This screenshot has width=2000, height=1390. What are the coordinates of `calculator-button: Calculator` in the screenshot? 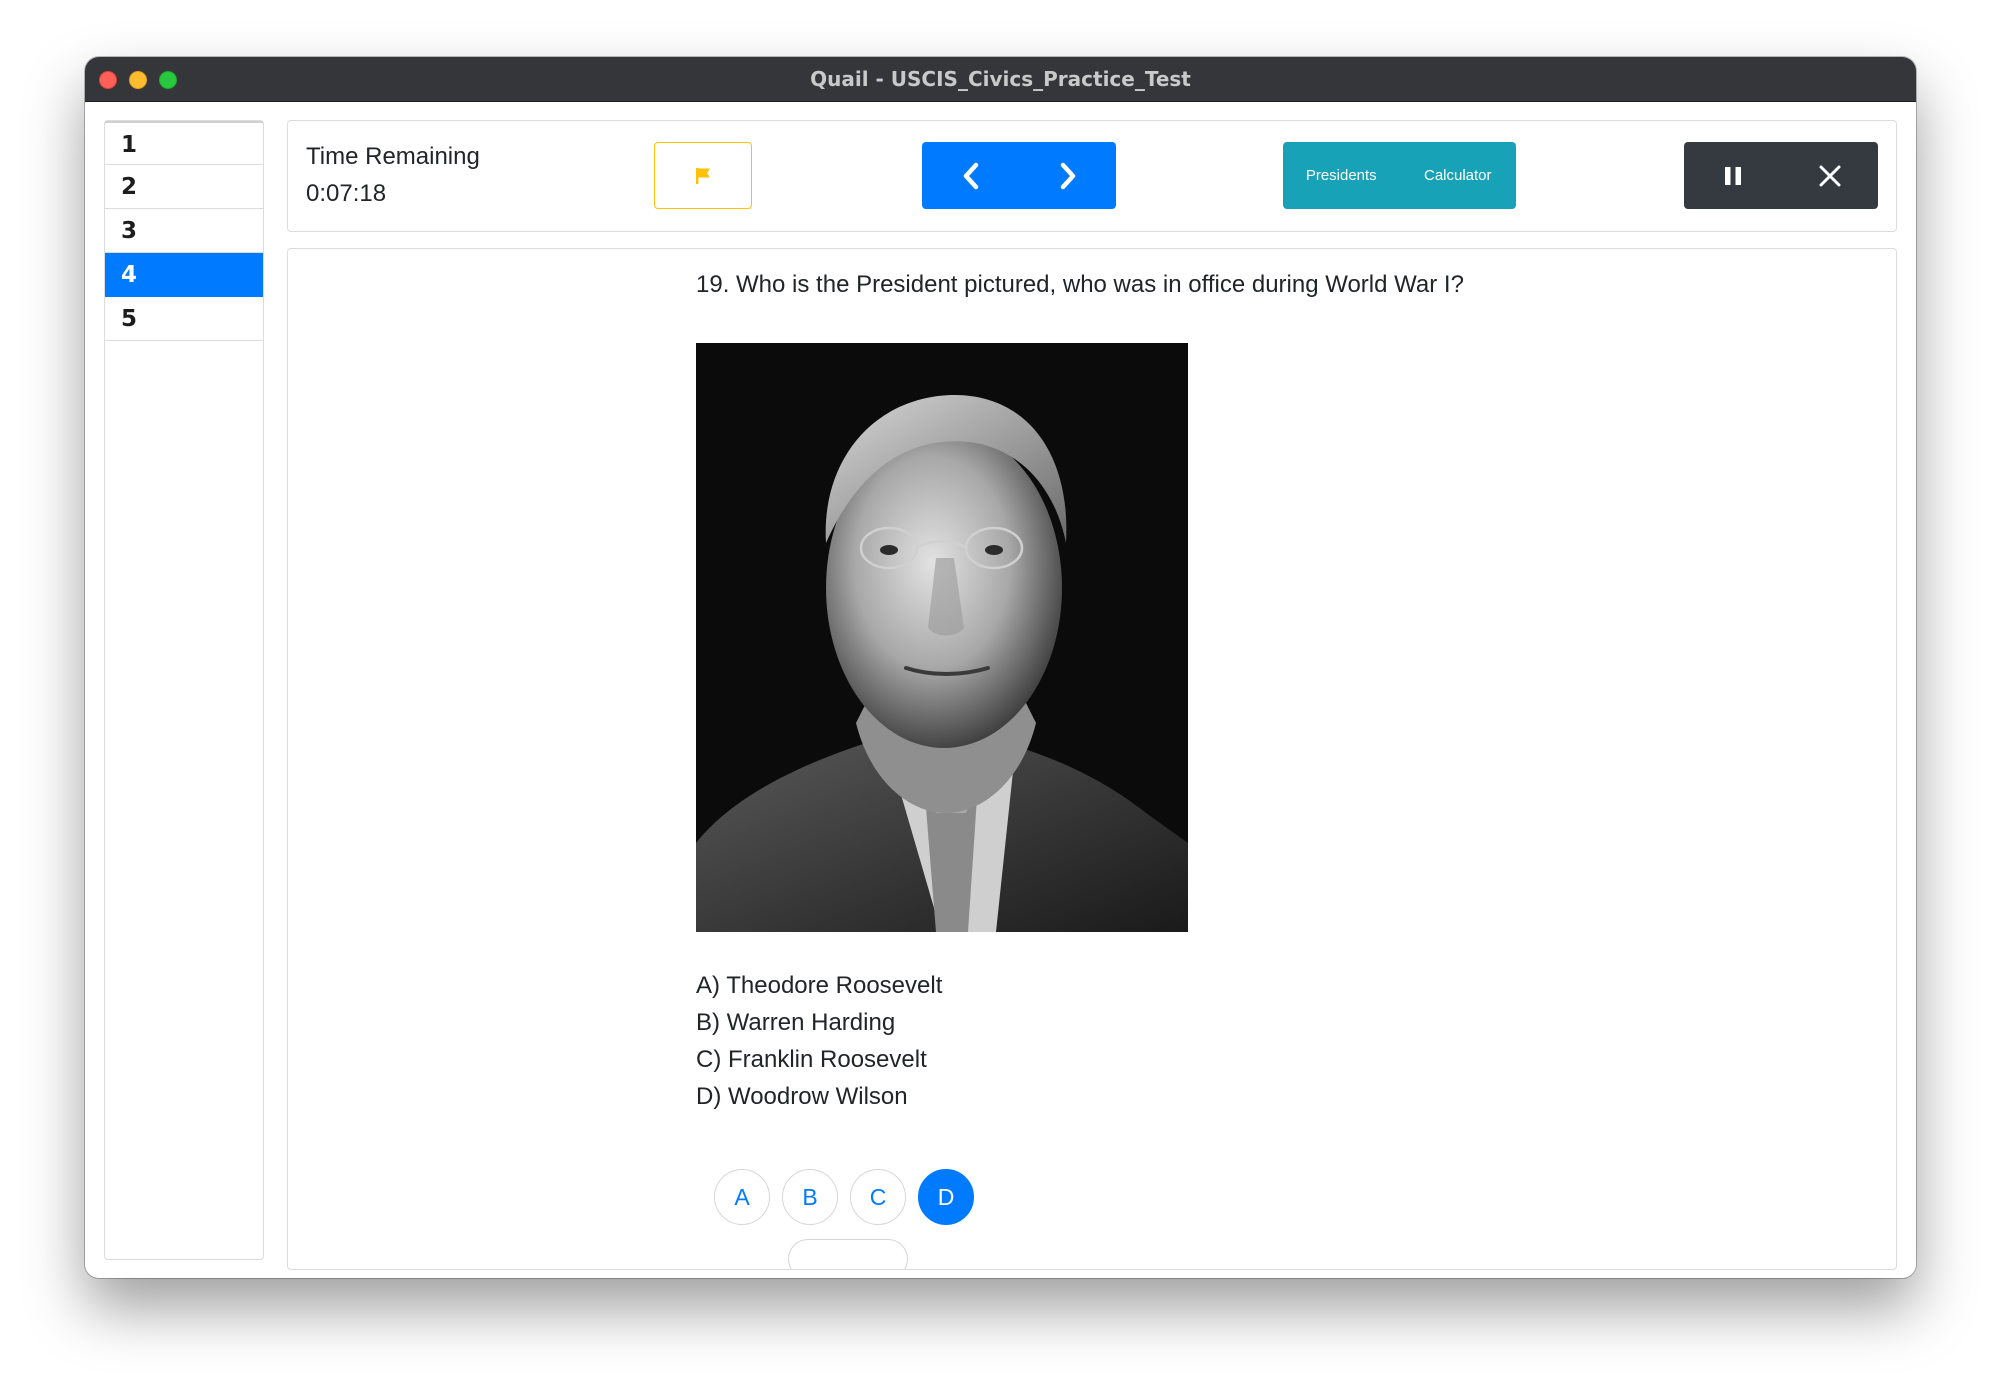 It's located at (1458, 175).